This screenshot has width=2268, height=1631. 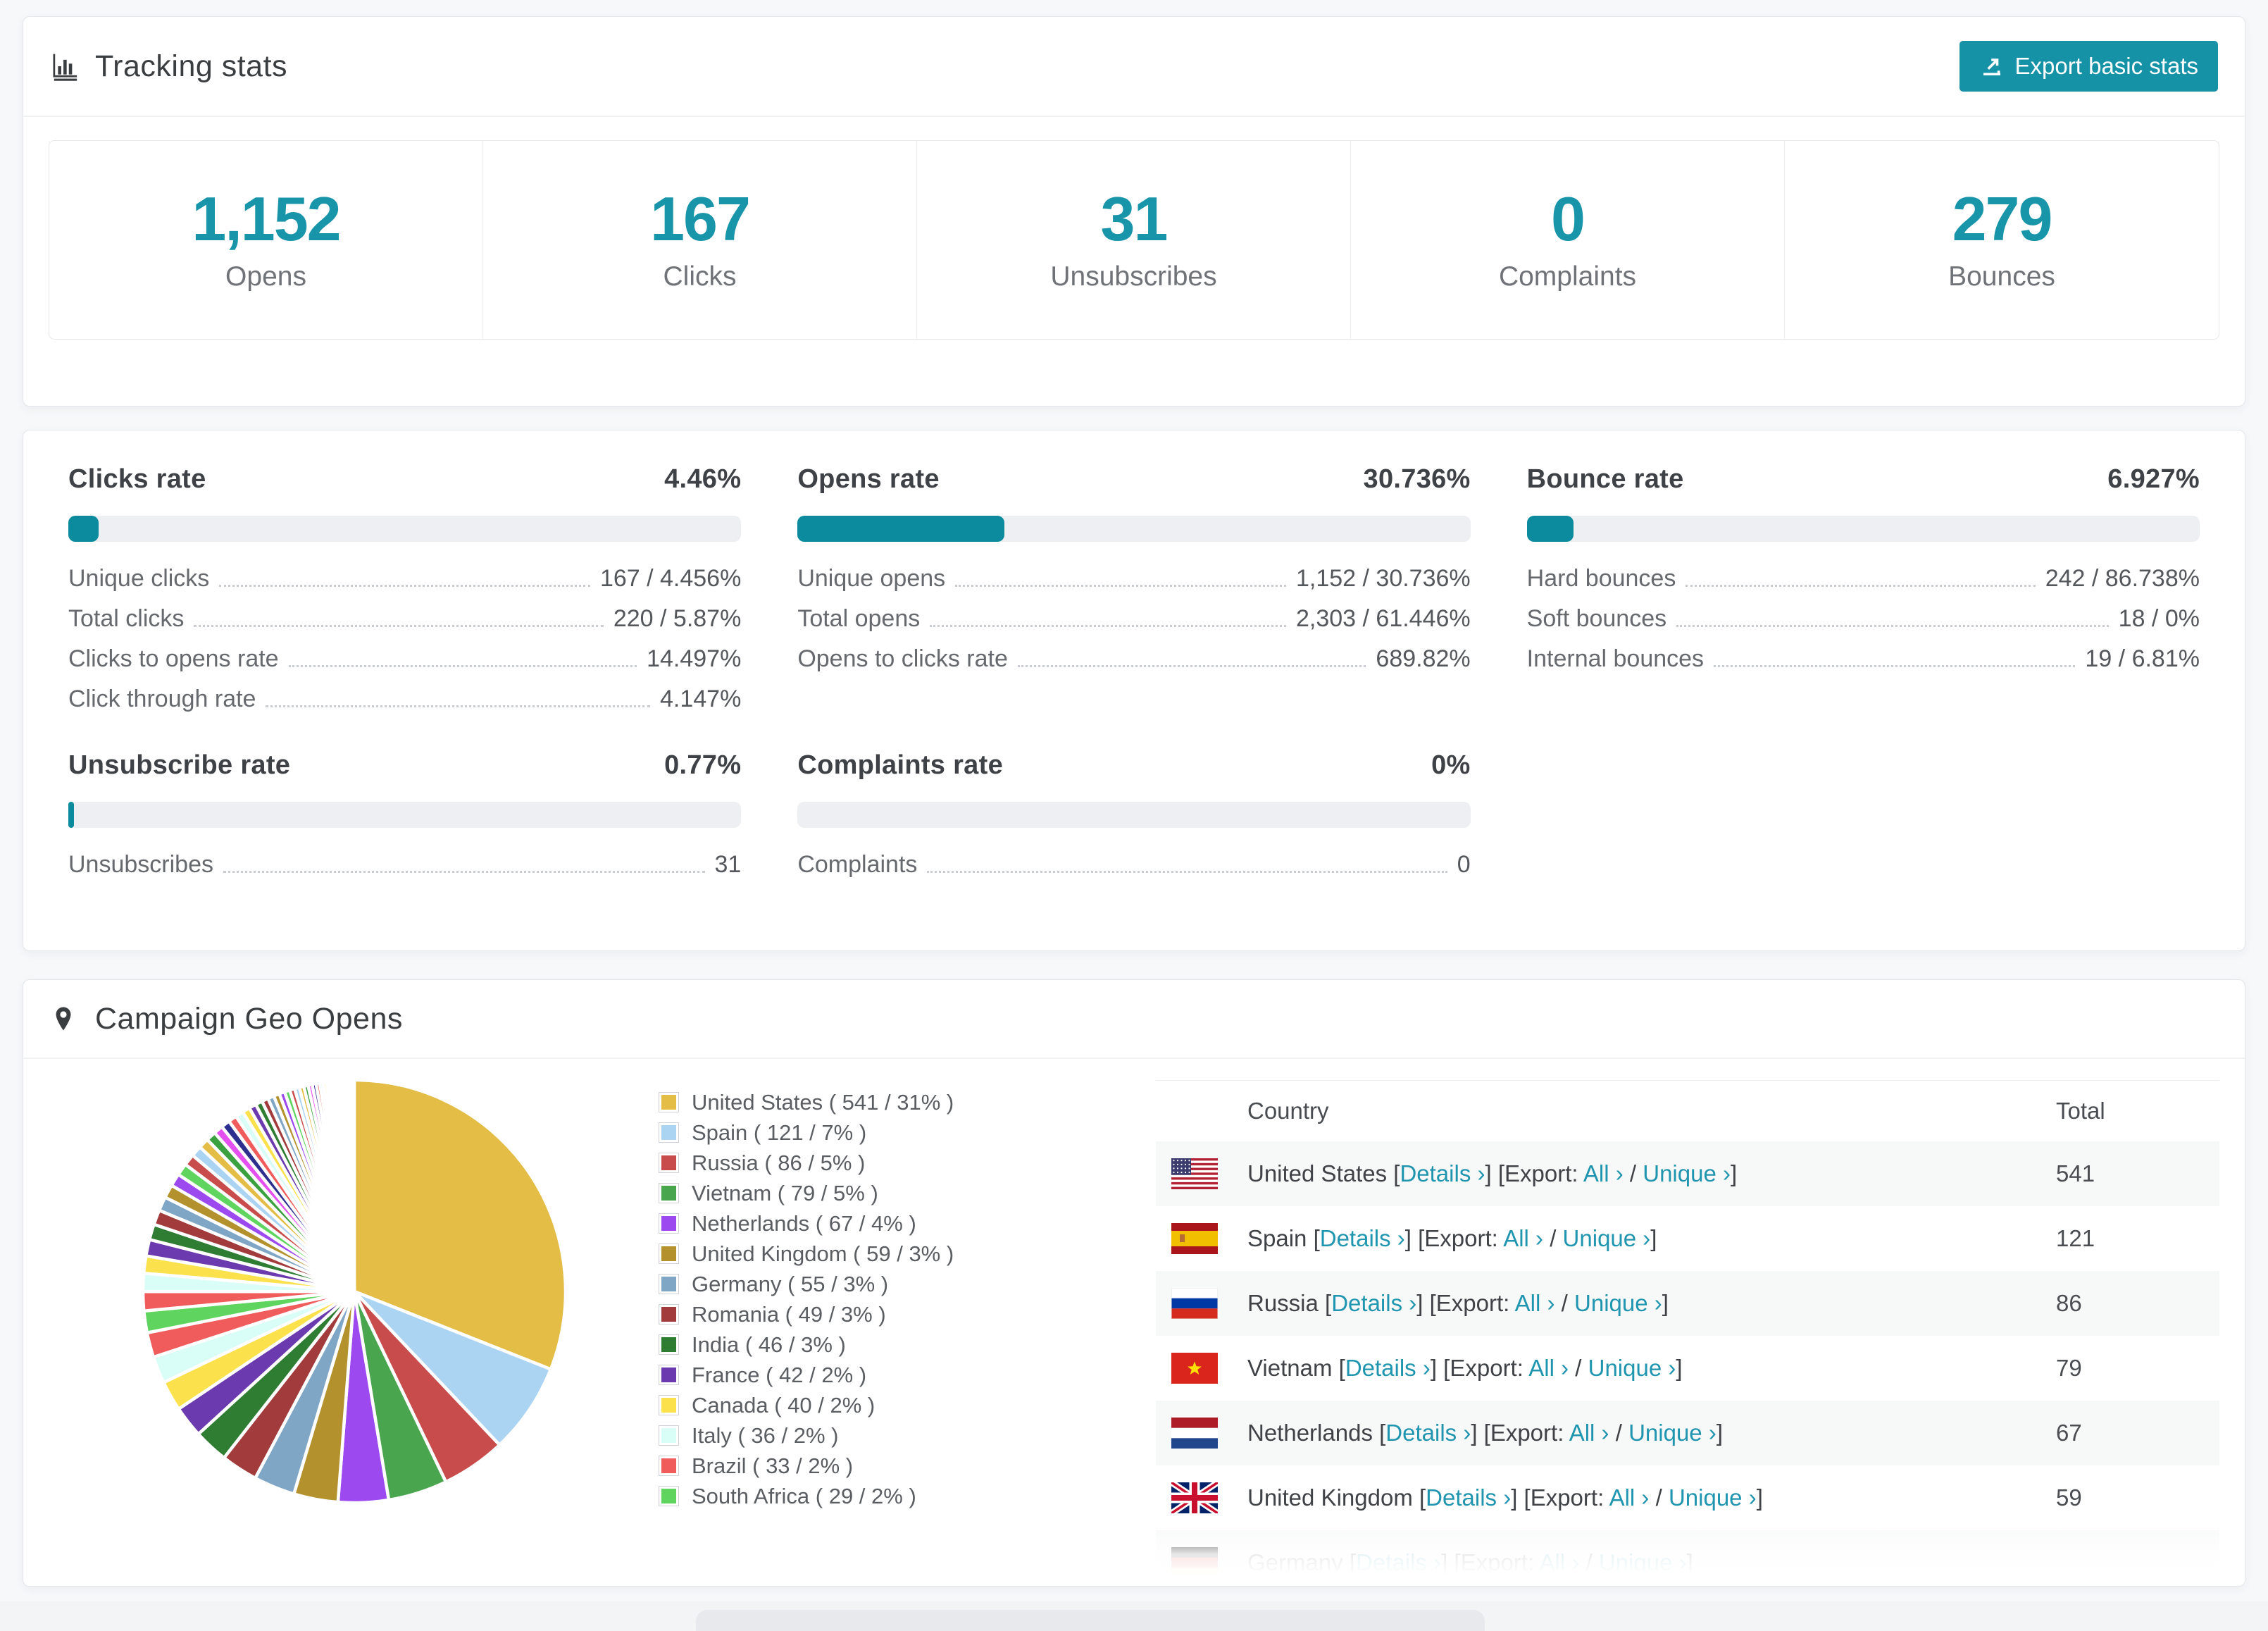 What do you see at coordinates (901, 529) in the screenshot?
I see `progress-fill` at bounding box center [901, 529].